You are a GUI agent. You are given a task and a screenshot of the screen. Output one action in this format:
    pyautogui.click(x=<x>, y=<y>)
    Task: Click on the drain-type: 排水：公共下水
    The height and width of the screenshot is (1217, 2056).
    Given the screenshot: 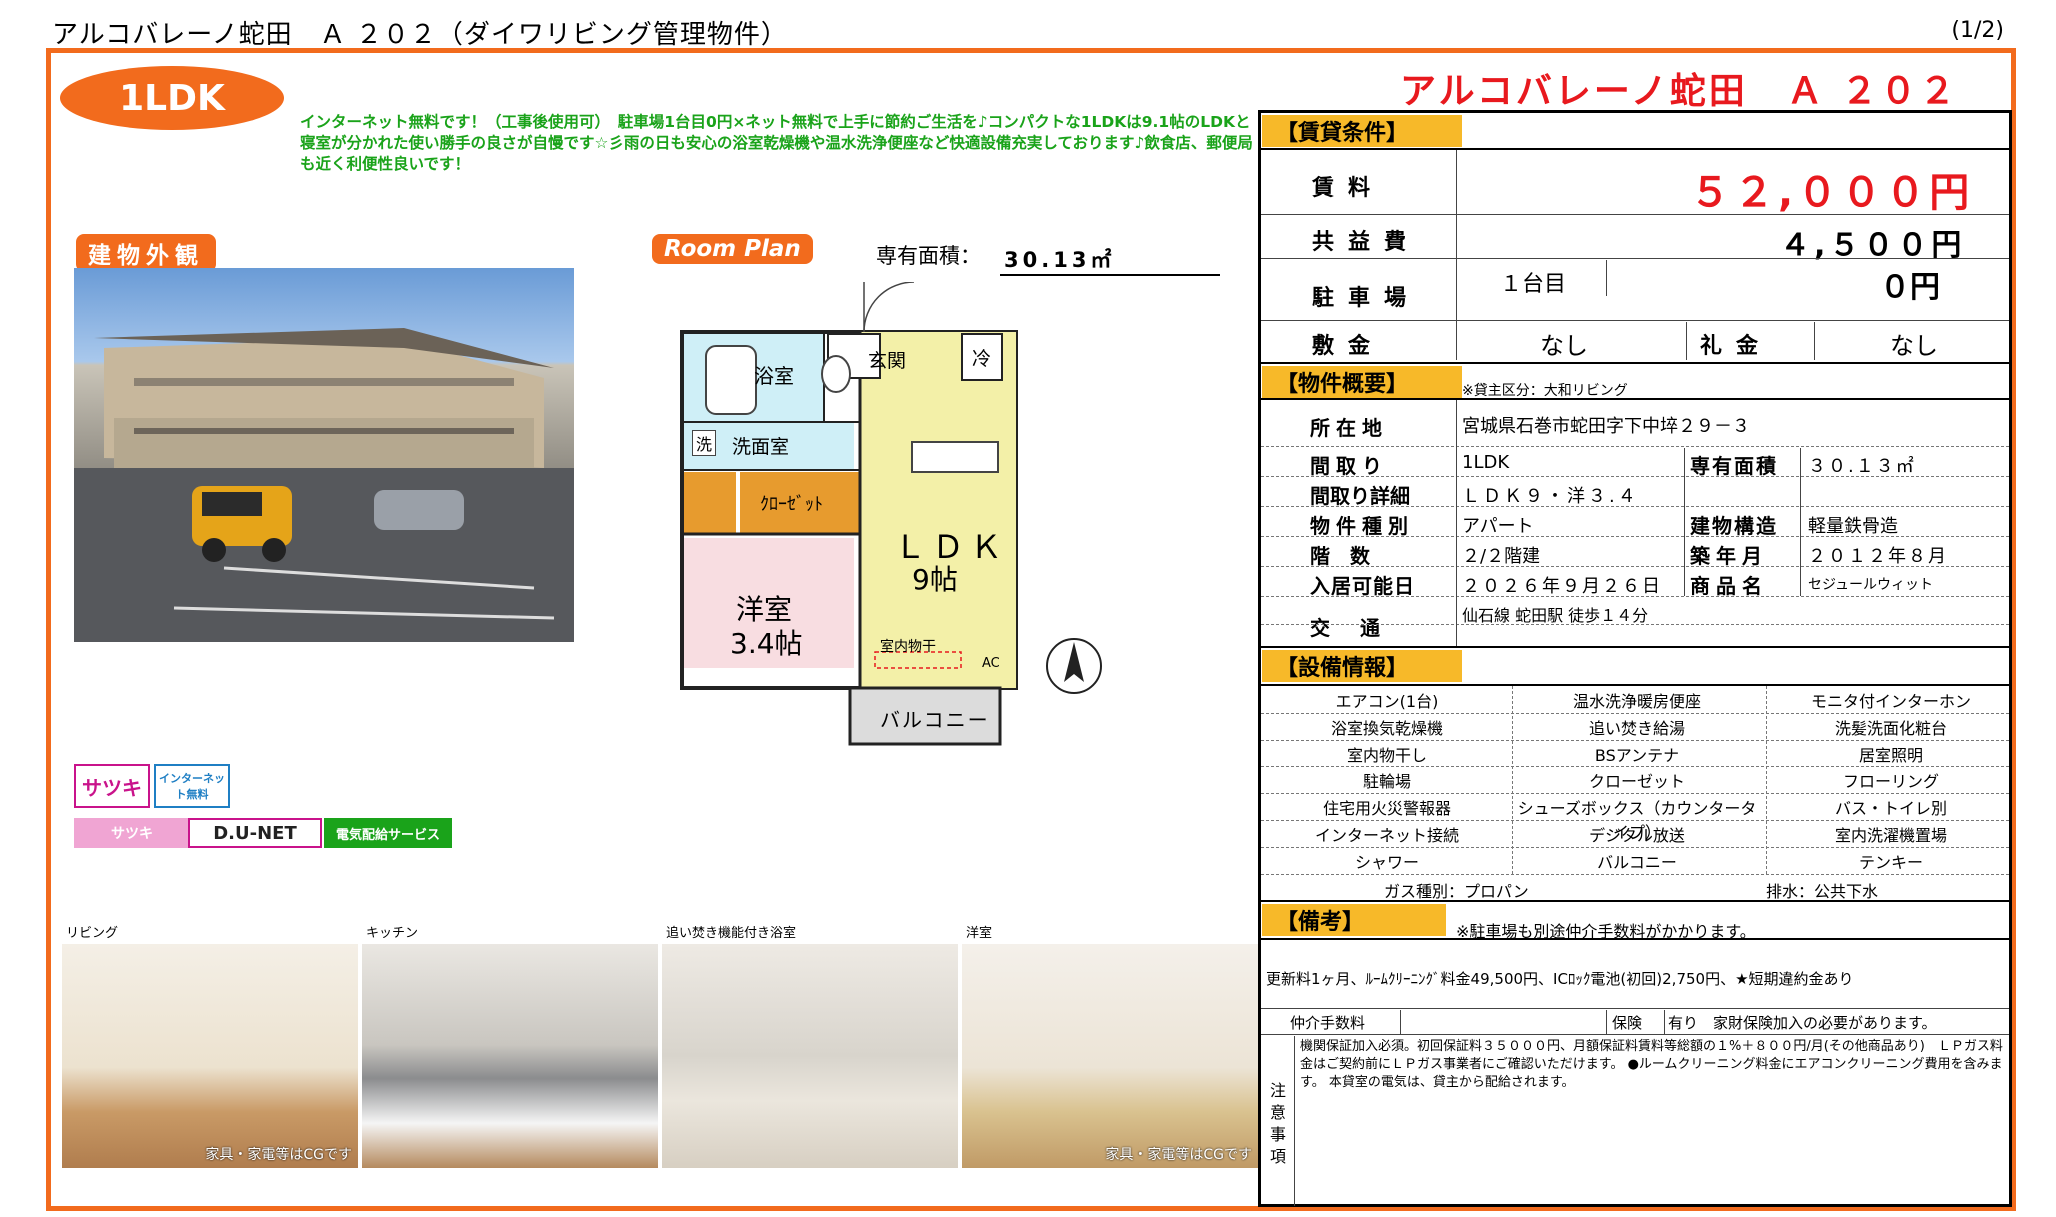 What is the action you would take?
    pyautogui.click(x=1822, y=891)
    